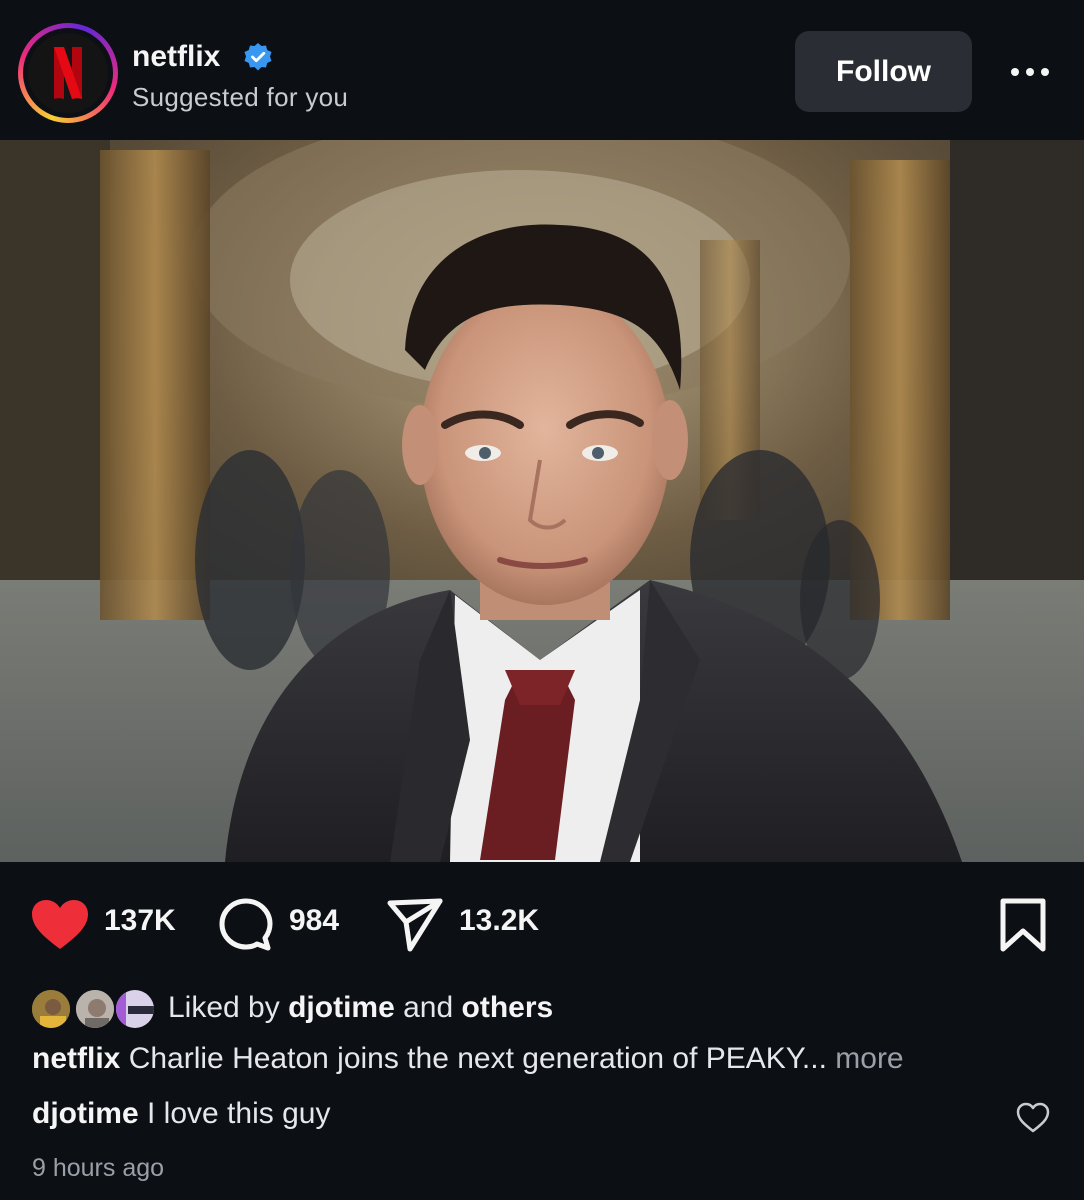 The image size is (1084, 1200). Describe the element at coordinates (314, 921) in the screenshot. I see `comments-count: 984` at that location.